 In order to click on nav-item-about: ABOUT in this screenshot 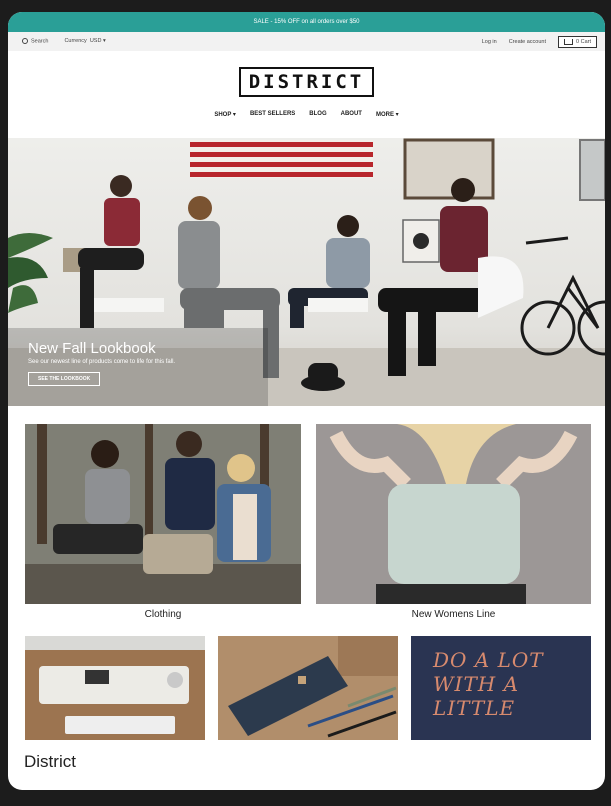, I will do `click(351, 114)`.